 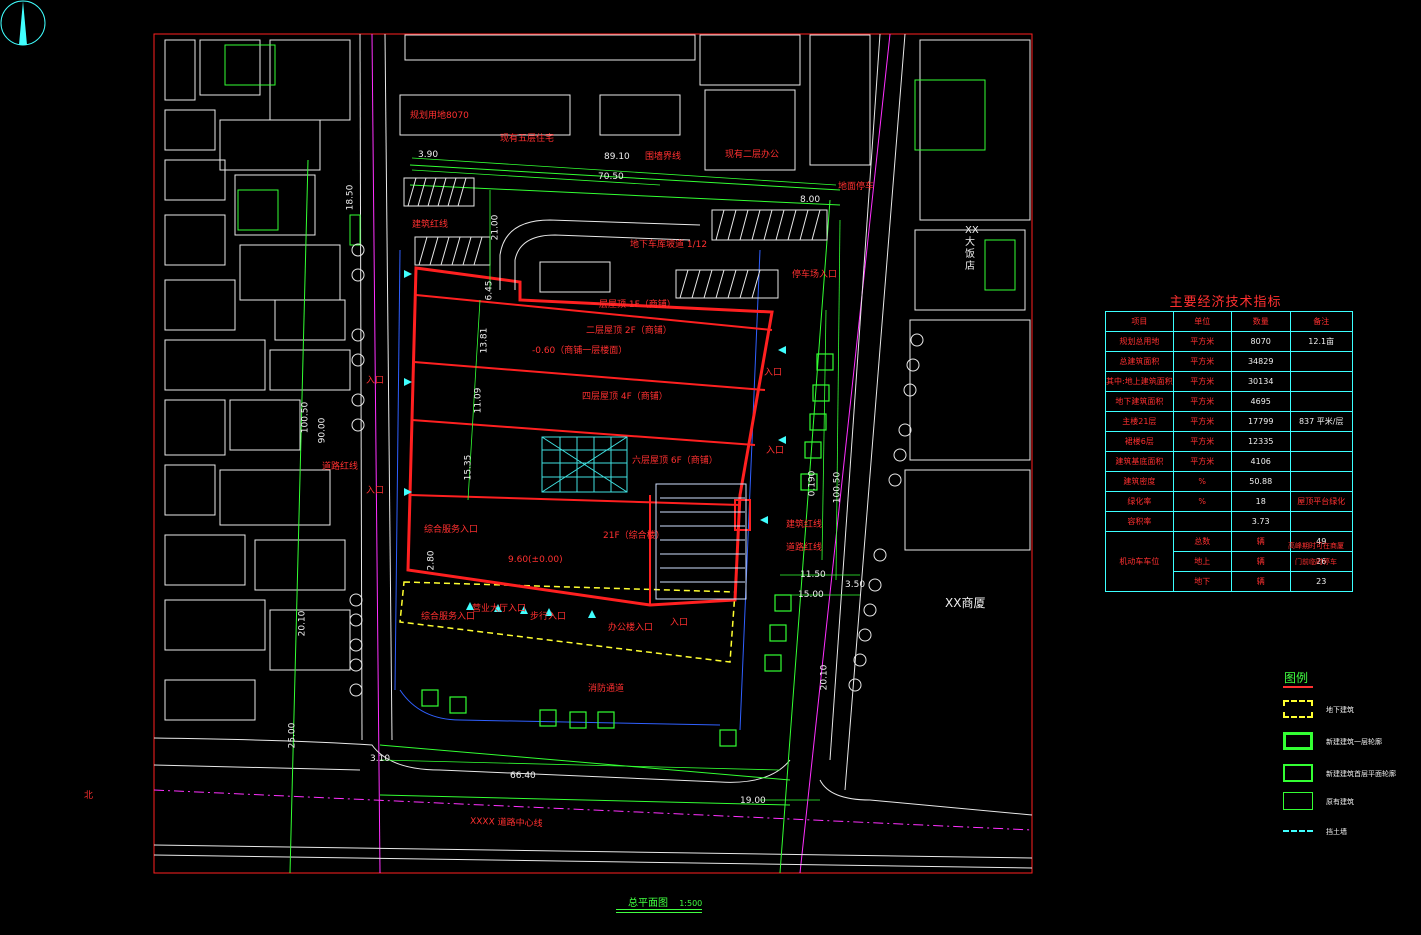 I want to click on table-cell: 4106, so click(x=1260, y=461).